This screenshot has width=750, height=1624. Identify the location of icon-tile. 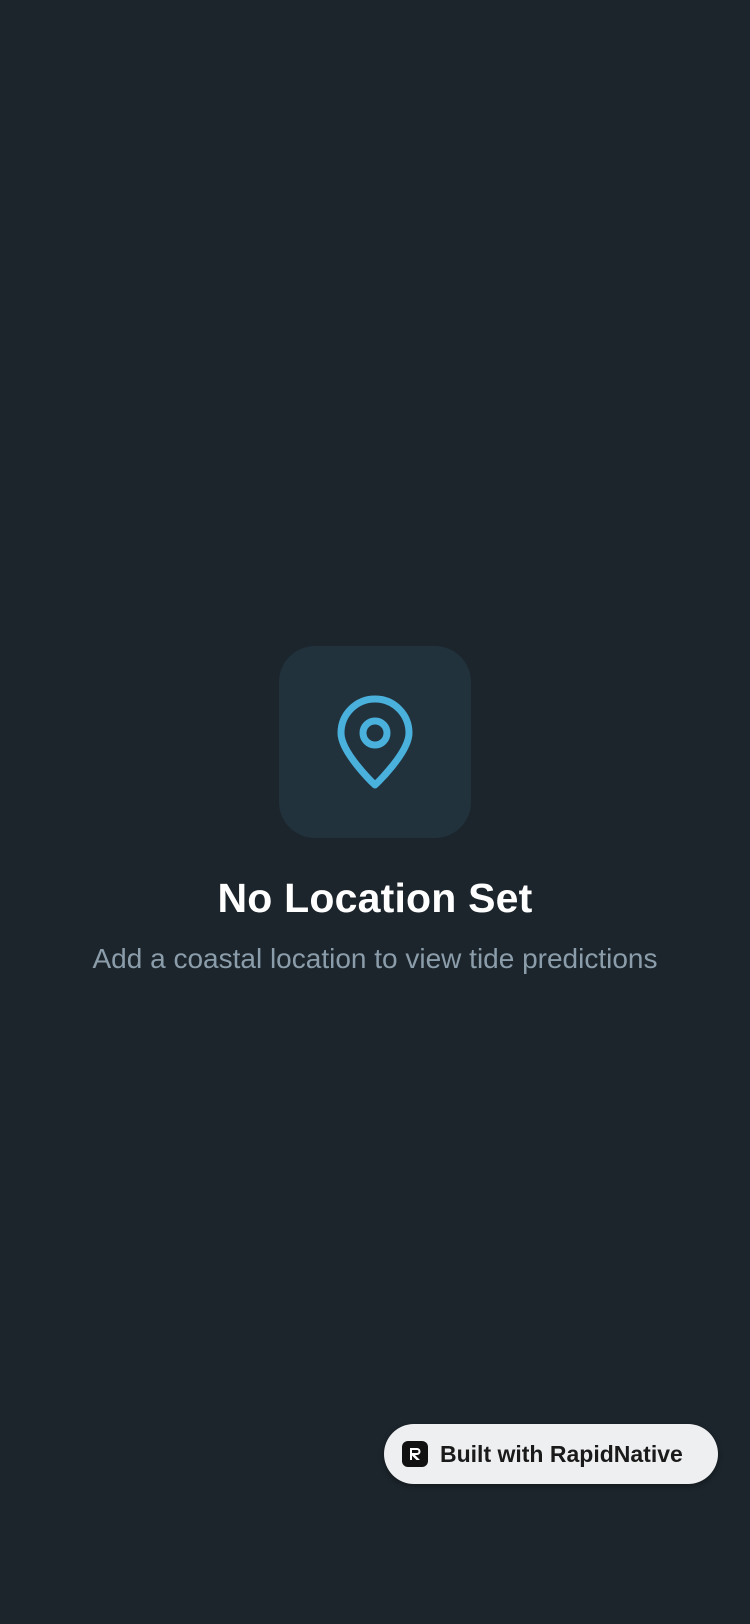
(375, 742).